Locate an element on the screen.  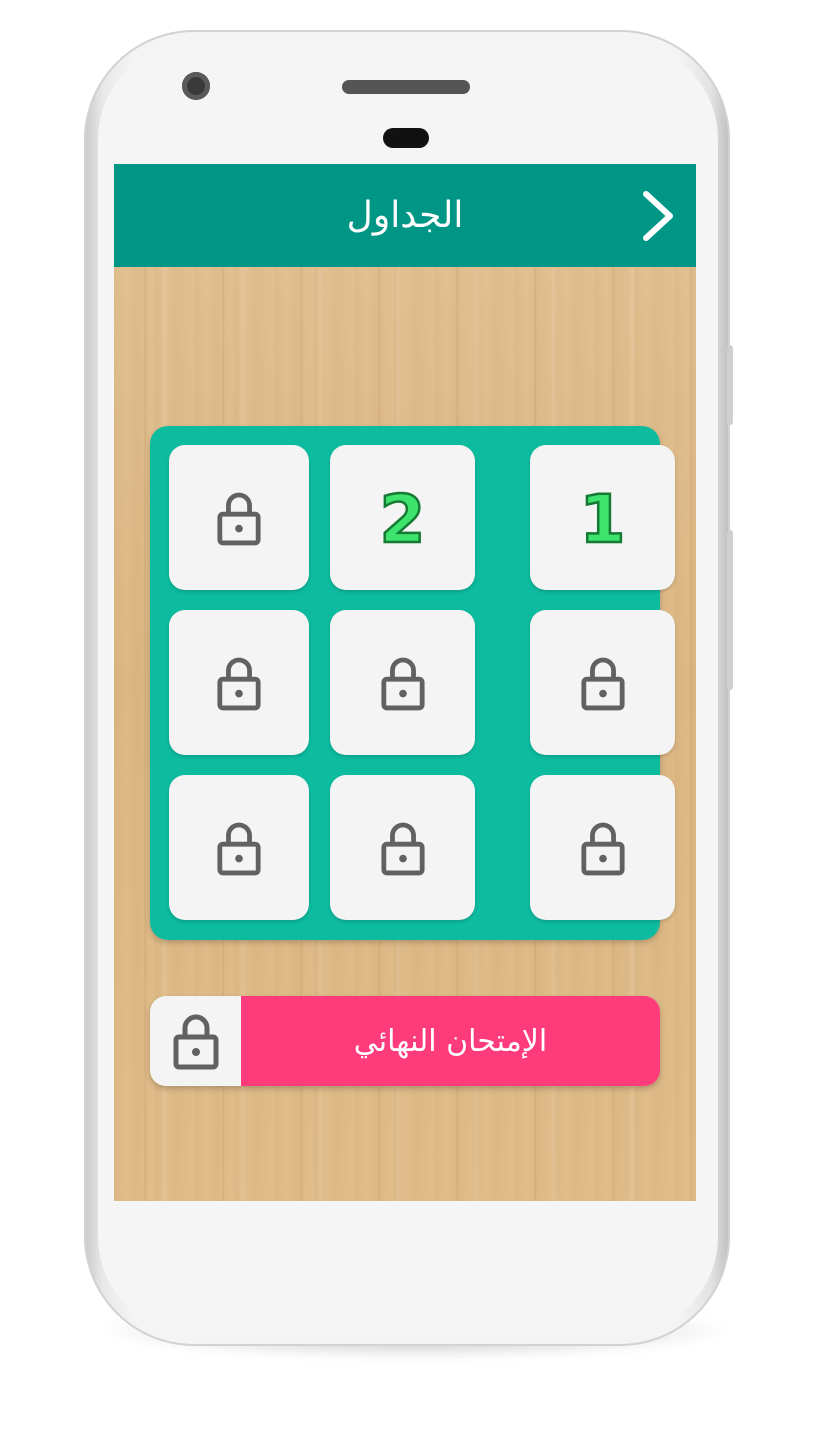
exam-lock-area is located at coordinates (195, 1041).